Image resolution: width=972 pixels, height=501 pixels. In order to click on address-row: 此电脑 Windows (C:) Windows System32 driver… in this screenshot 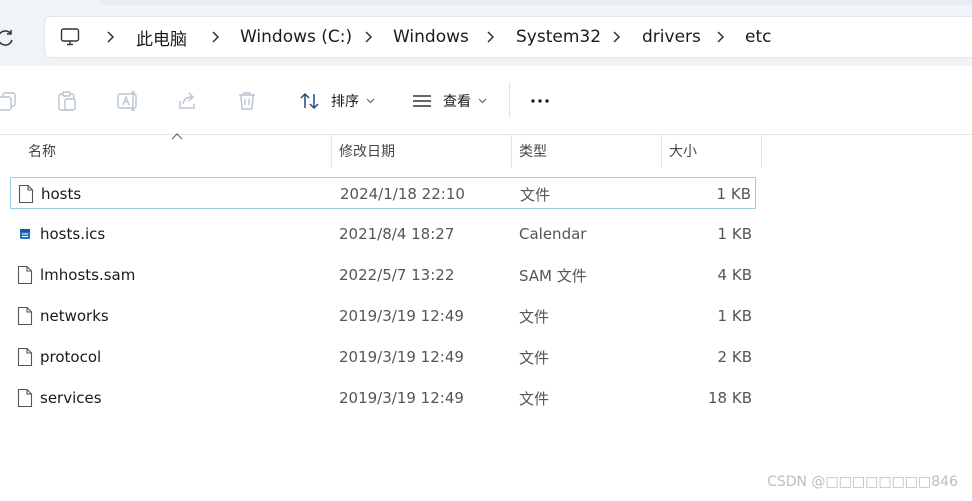, I will do `click(486, 36)`.